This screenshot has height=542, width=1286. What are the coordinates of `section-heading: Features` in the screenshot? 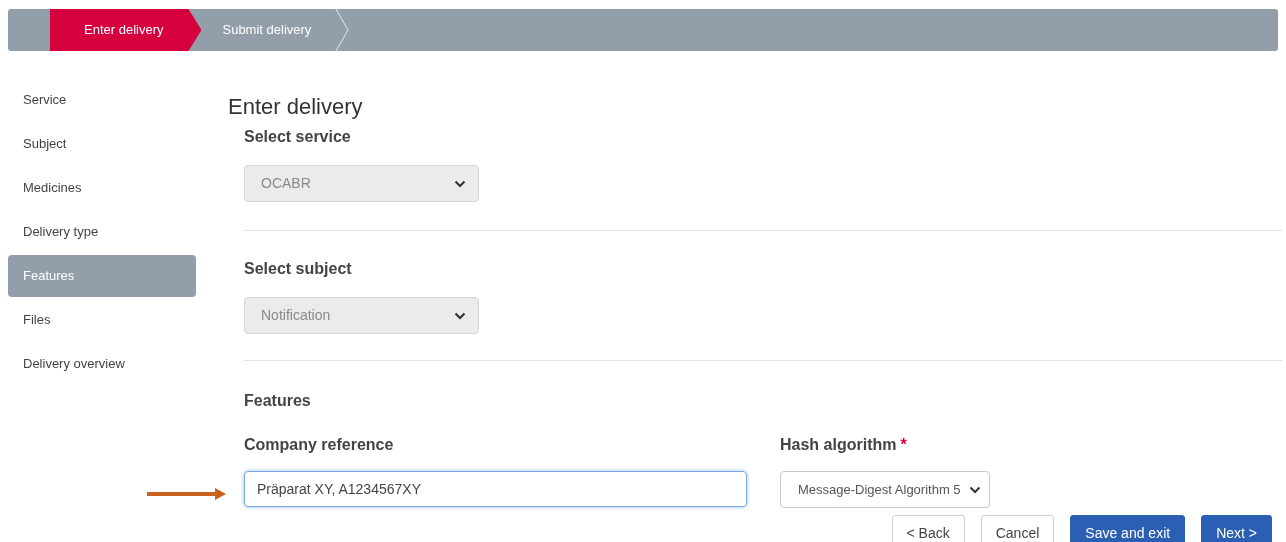 It's located at (278, 401).